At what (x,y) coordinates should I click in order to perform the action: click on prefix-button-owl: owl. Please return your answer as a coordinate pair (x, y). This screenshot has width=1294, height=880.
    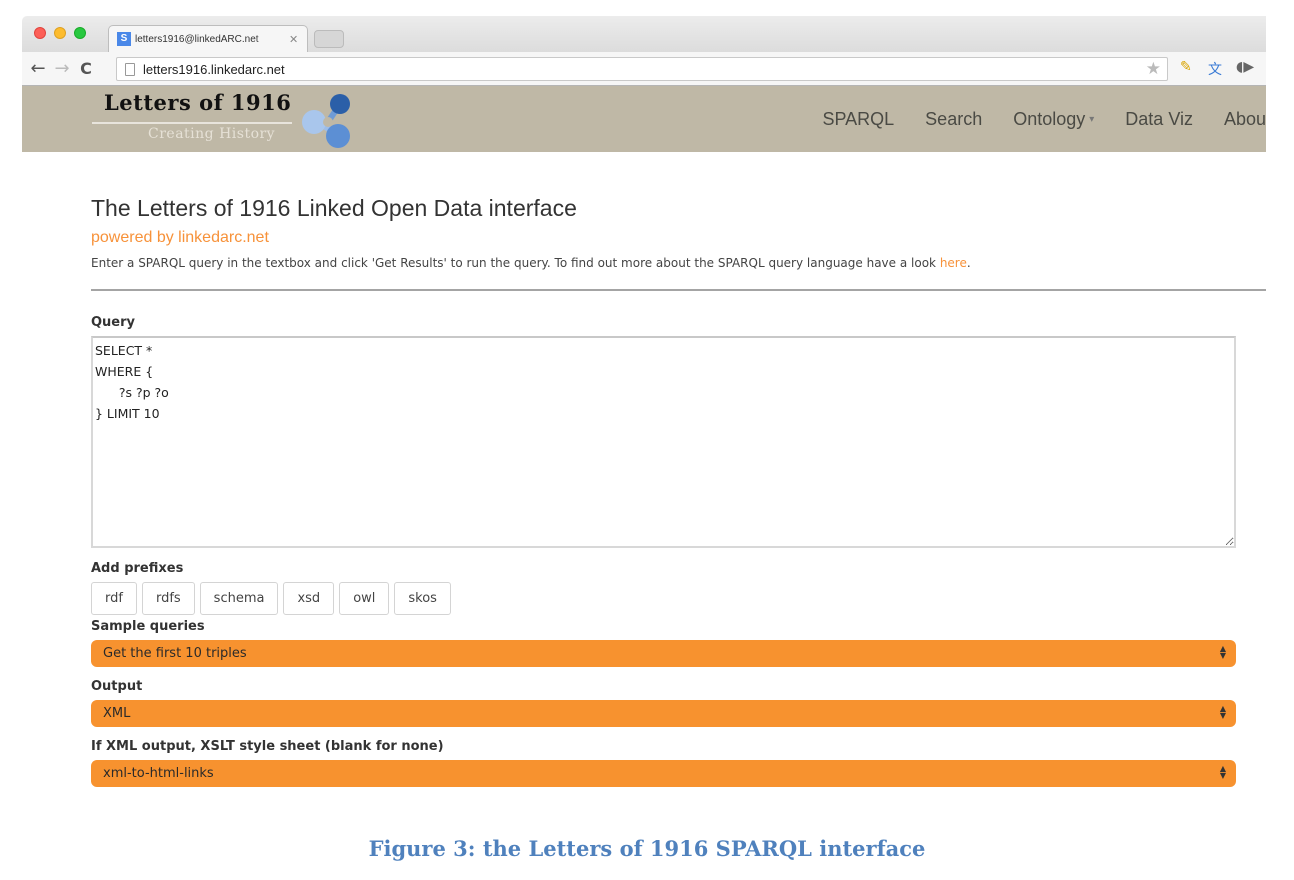
    Looking at the image, I should click on (364, 598).